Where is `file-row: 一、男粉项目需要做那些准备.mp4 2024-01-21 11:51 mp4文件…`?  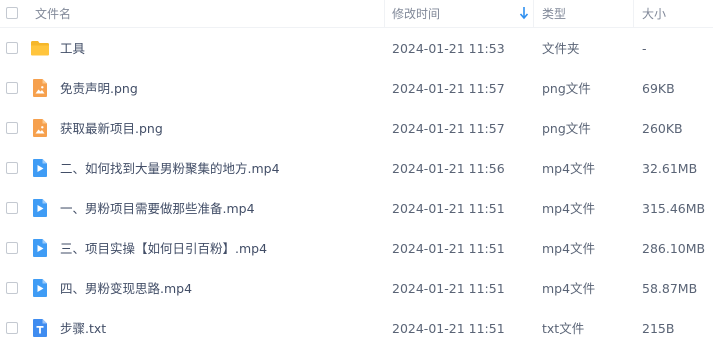 file-row: 一、男粉项目需要做那些准备.mp4 2024-01-21 11:51 mp4文件… is located at coordinates (356, 208).